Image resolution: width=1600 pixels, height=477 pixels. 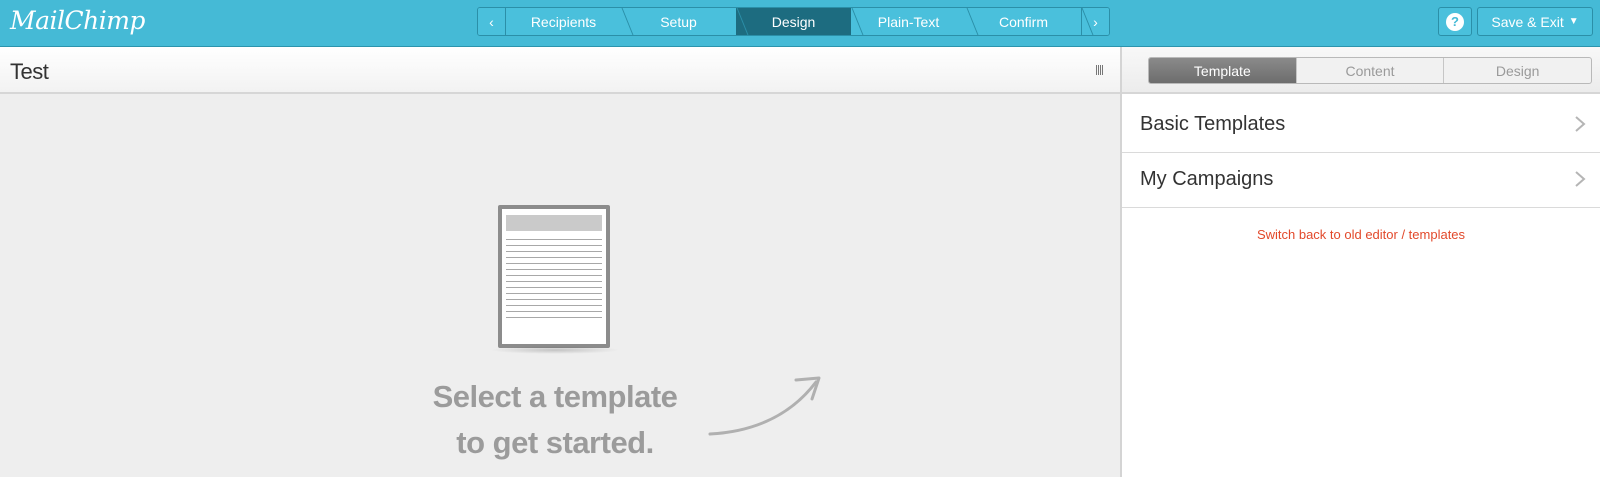 I want to click on empty-state-line-2: to get started., so click(x=555, y=442).